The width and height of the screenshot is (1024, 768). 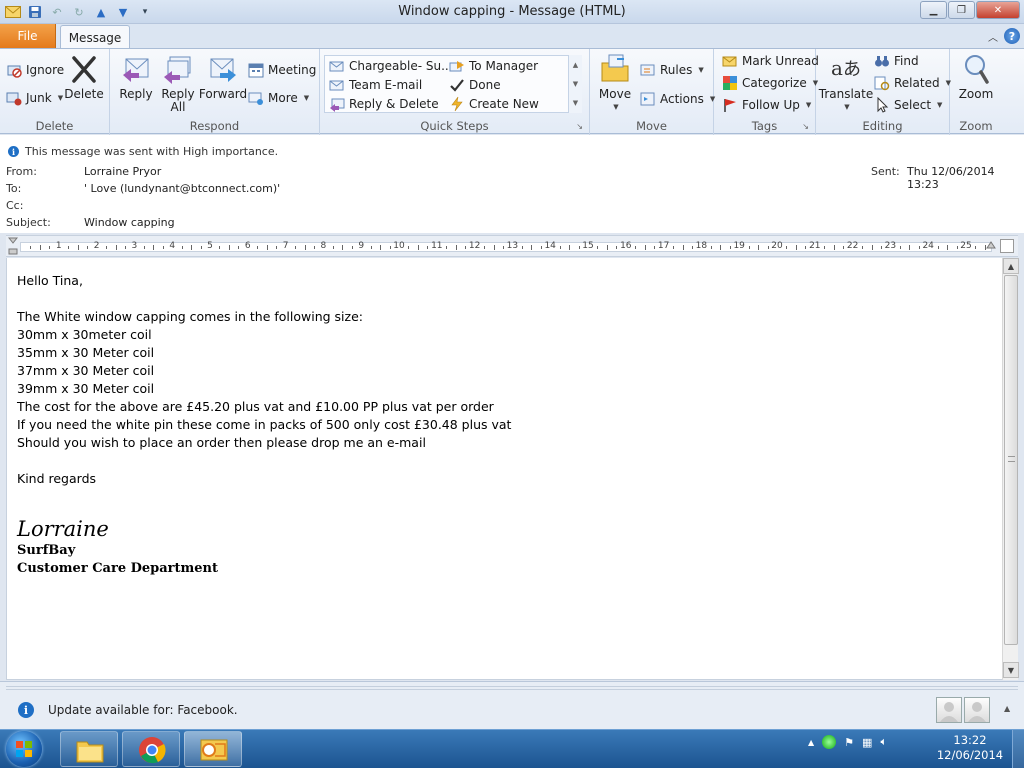 I want to click on rules-button: Rules ▼, so click(x=672, y=70).